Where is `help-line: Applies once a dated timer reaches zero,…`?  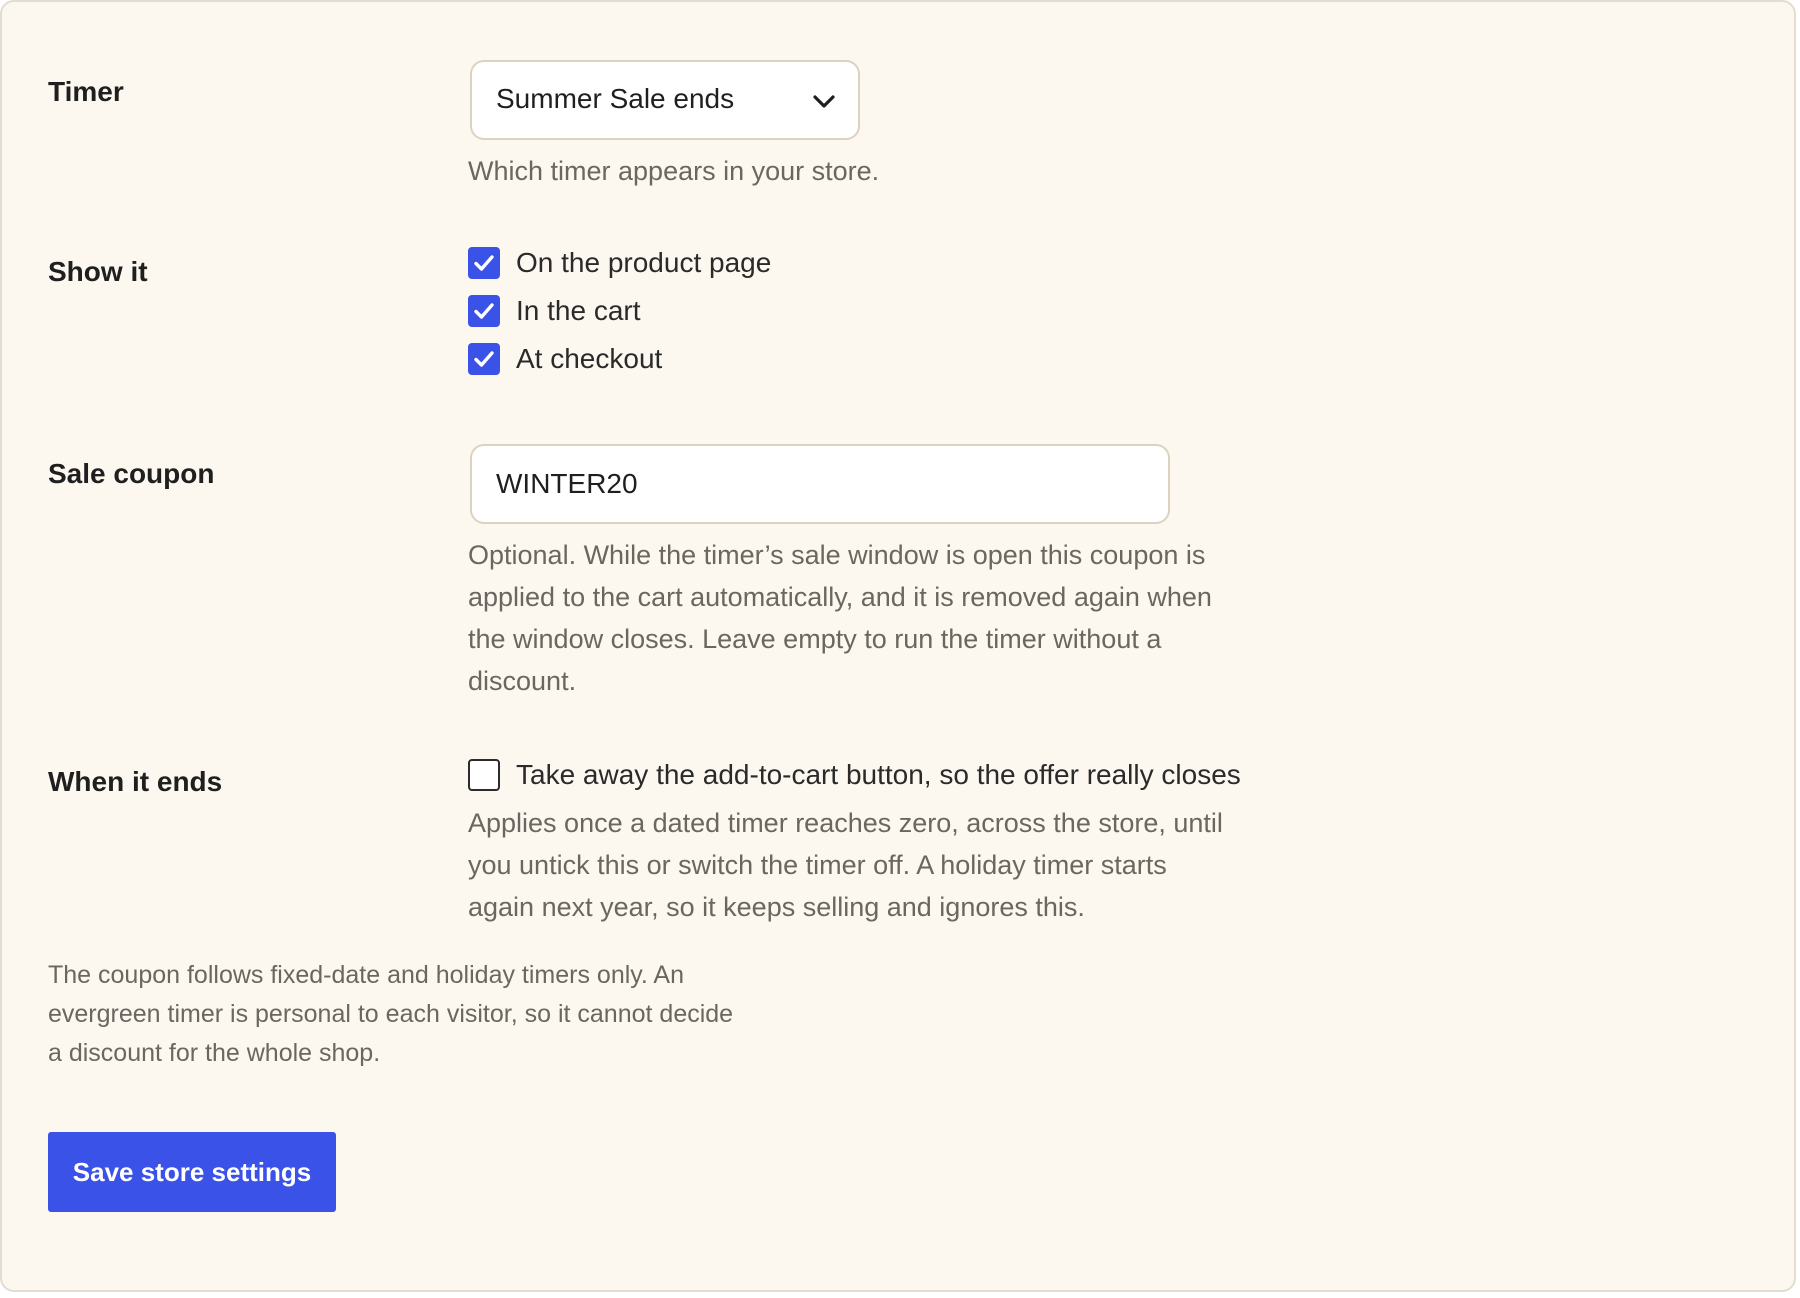 help-line: Applies once a dated timer reaches zero,… is located at coordinates (845, 823).